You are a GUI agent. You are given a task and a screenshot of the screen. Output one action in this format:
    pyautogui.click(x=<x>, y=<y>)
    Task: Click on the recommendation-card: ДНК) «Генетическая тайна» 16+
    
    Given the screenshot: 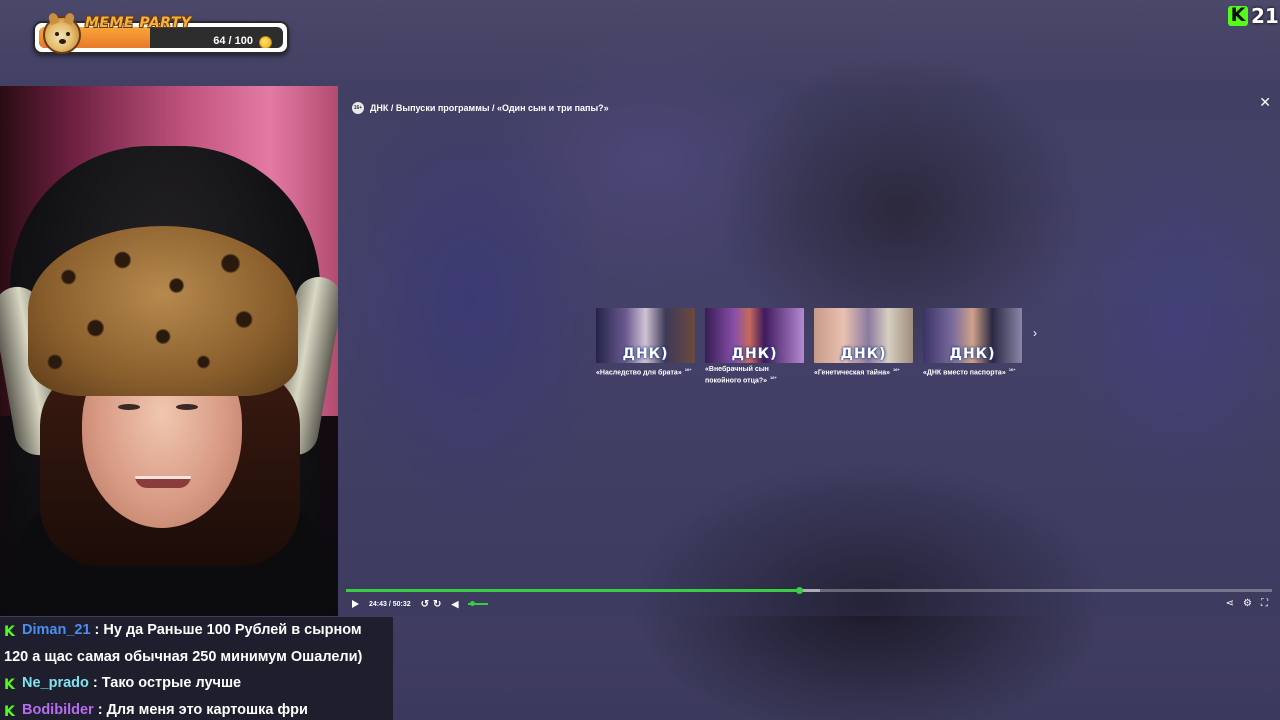 What is the action you would take?
    pyautogui.click(x=863, y=346)
    